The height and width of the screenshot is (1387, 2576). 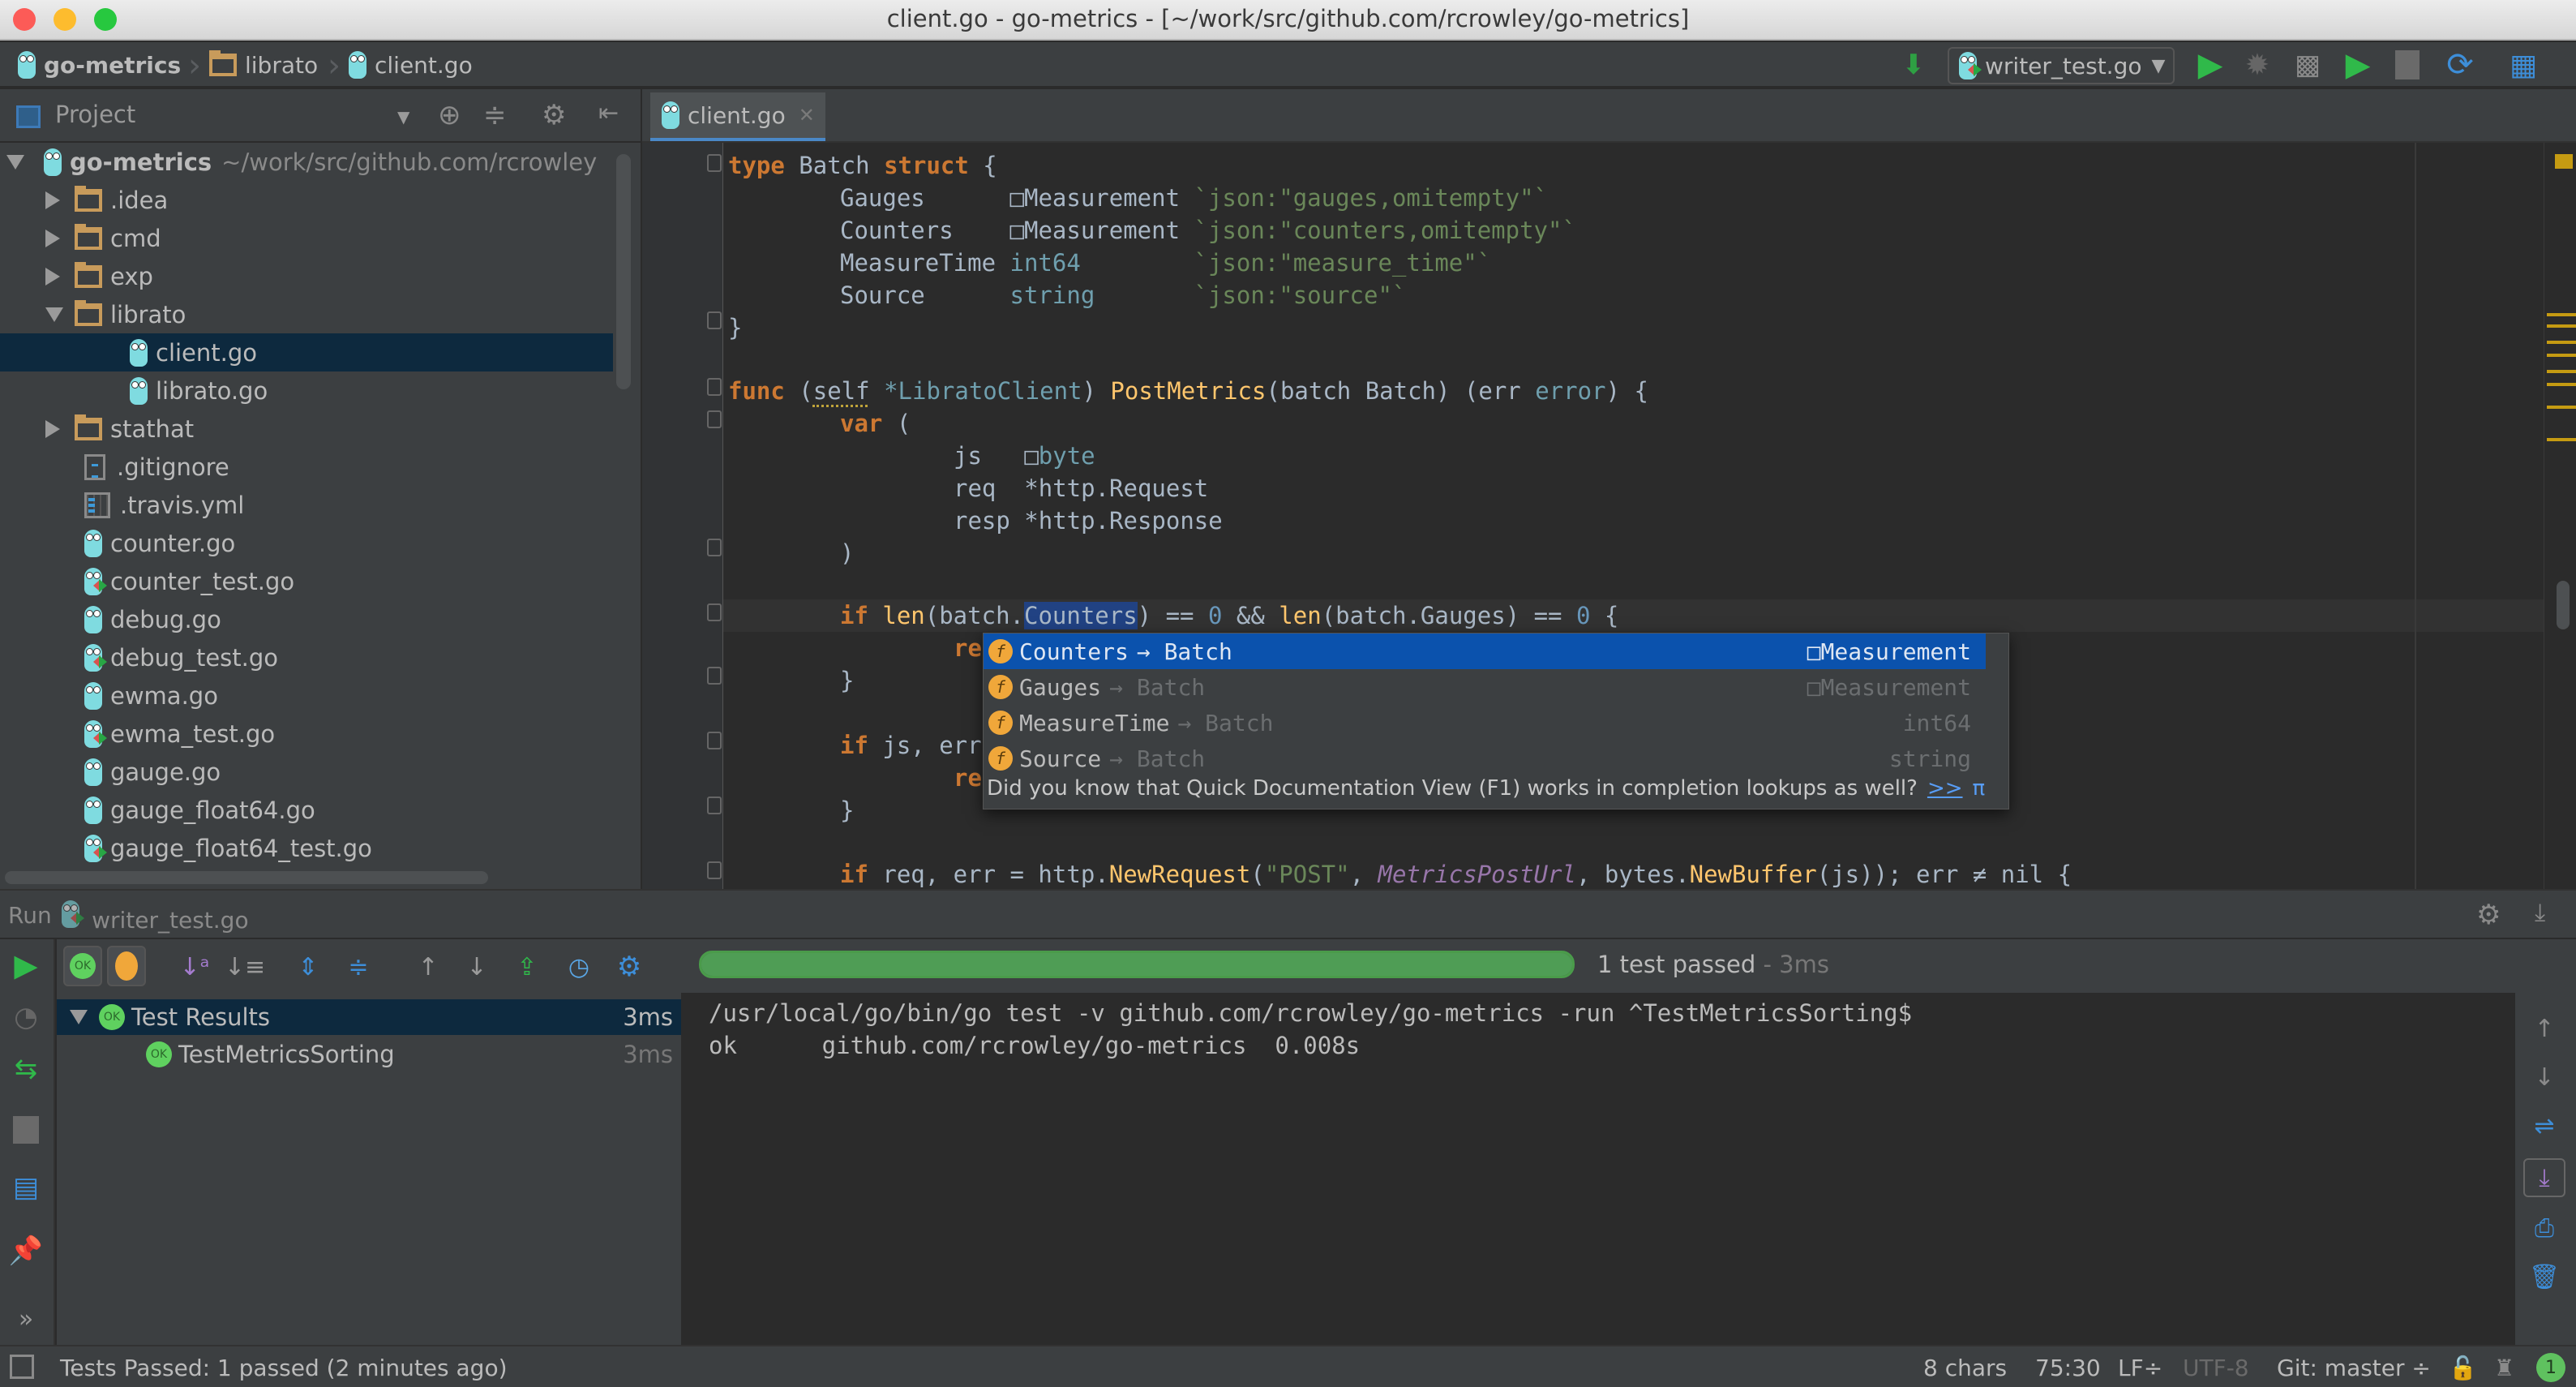 What do you see at coordinates (308, 967) in the screenshot?
I see `expand-all-icon: ⇕` at bounding box center [308, 967].